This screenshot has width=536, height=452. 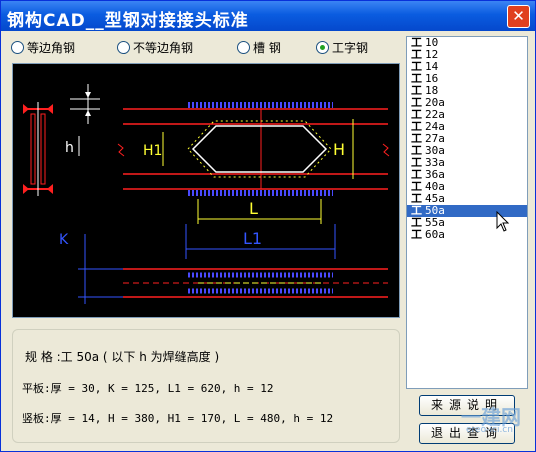 I want to click on flange-plate-line: 平板:厚 = 30, K = 125, L1 = 620, h = 12, so click(x=148, y=388).